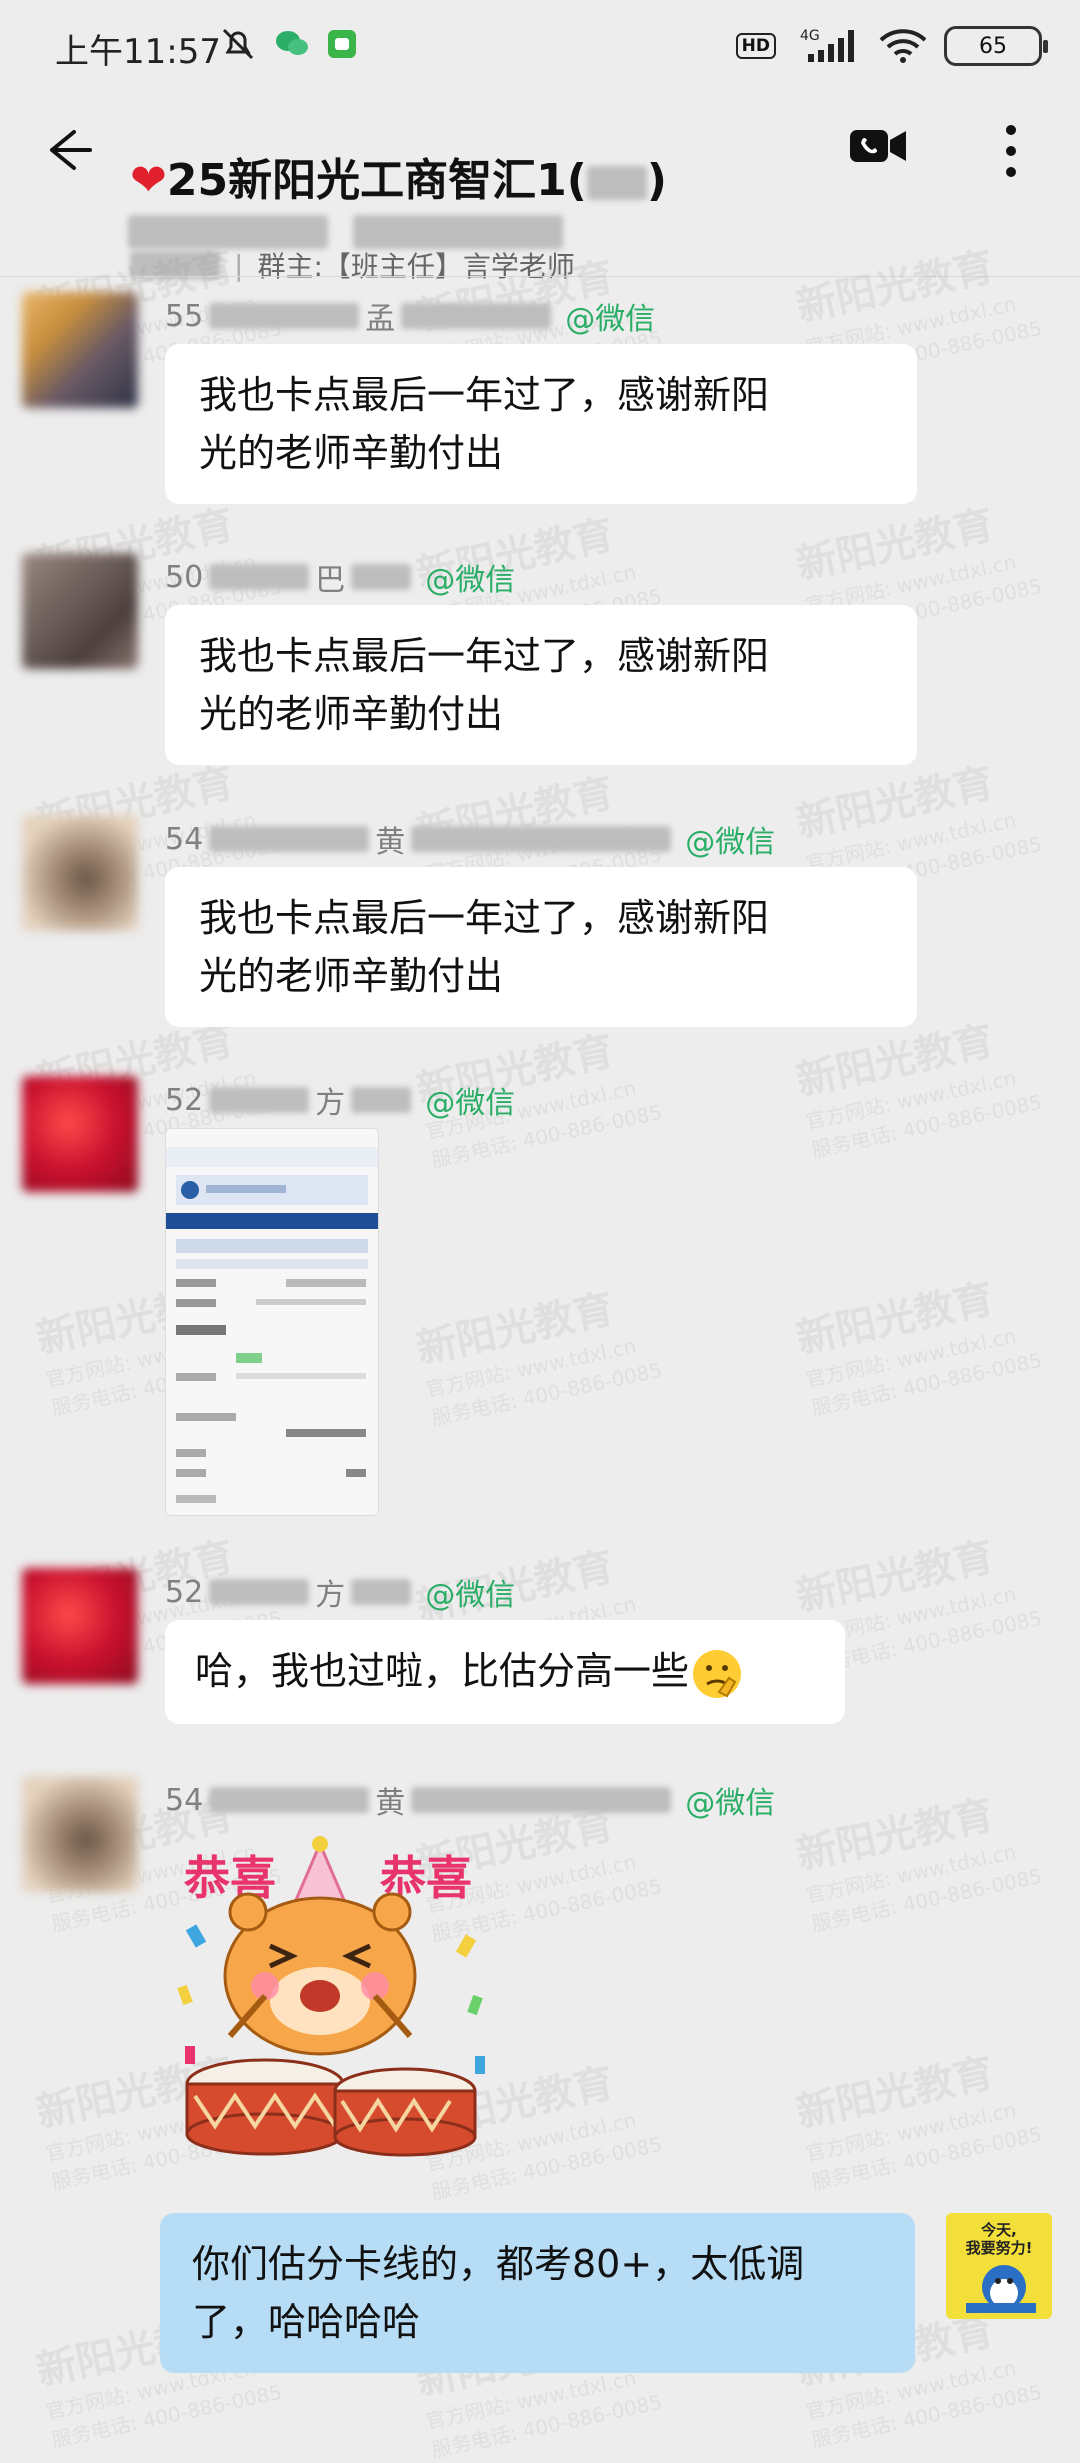 This screenshot has width=1080, height=2463. I want to click on sender-char: 巴, so click(330, 580).